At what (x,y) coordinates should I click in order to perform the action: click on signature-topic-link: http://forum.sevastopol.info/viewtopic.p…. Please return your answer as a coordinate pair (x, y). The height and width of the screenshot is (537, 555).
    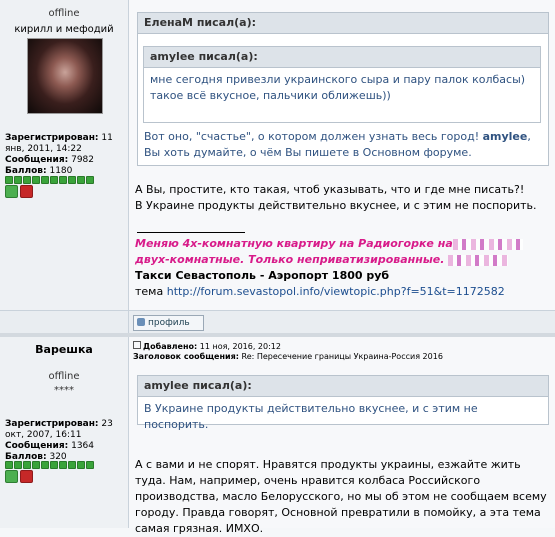
    Looking at the image, I should click on (336, 291).